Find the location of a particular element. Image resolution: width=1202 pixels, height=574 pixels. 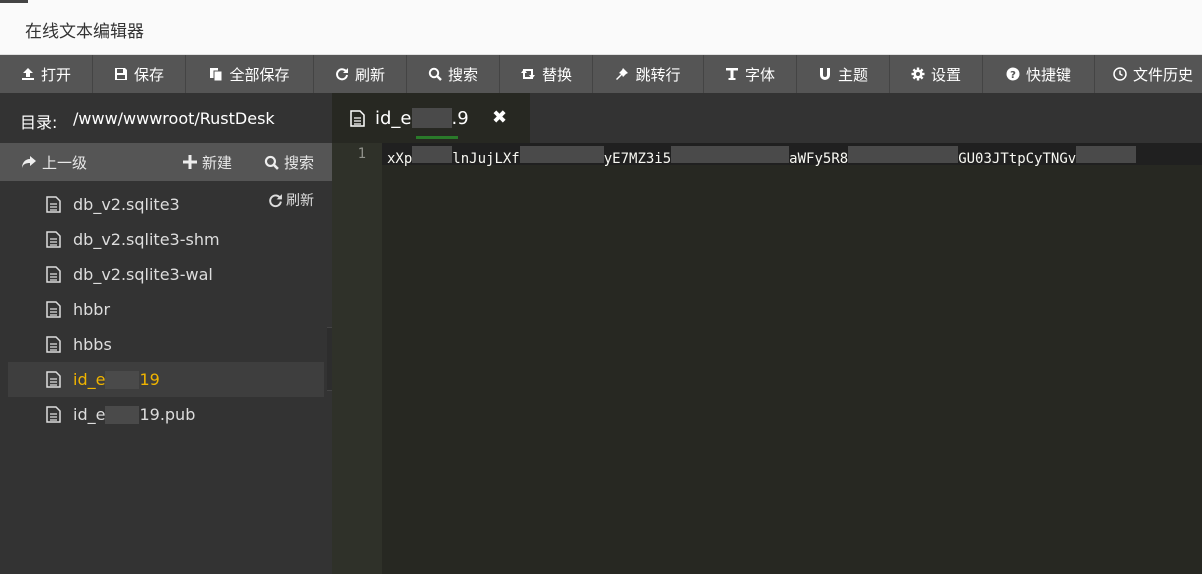

settings-button: 设置 is located at coordinates (936, 74).